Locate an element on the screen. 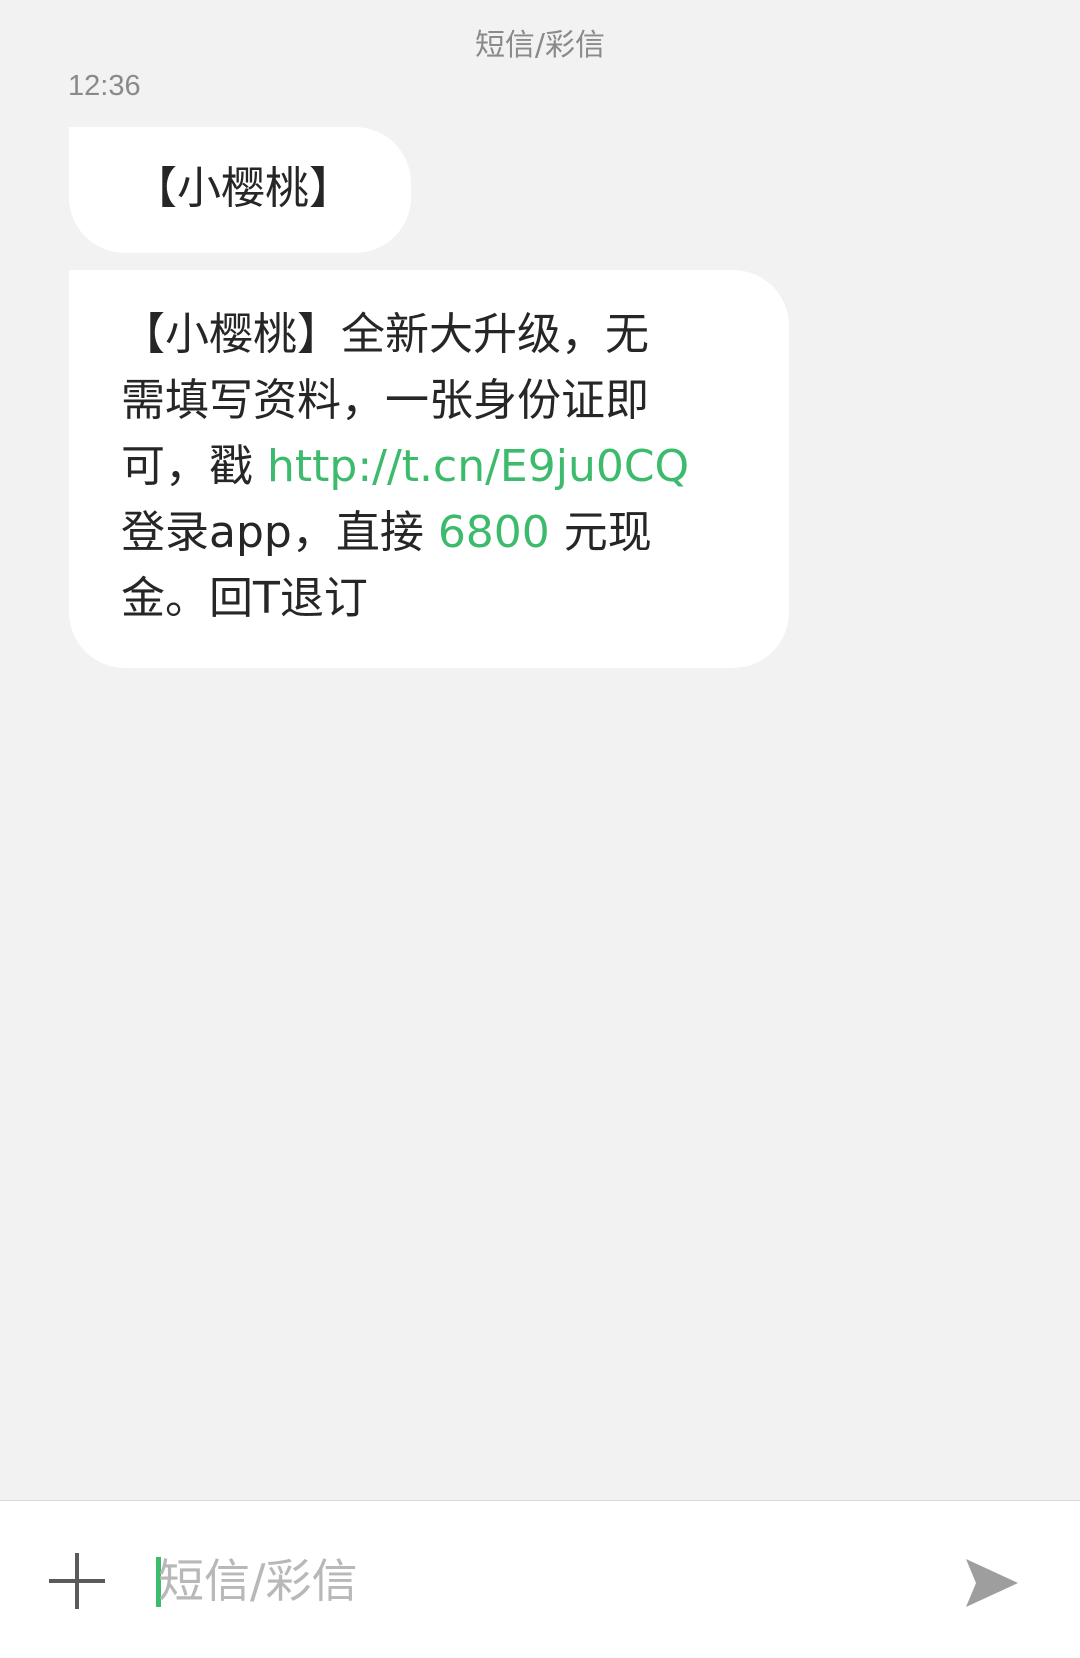 The image size is (1080, 1658). send-icon is located at coordinates (992, 1583).